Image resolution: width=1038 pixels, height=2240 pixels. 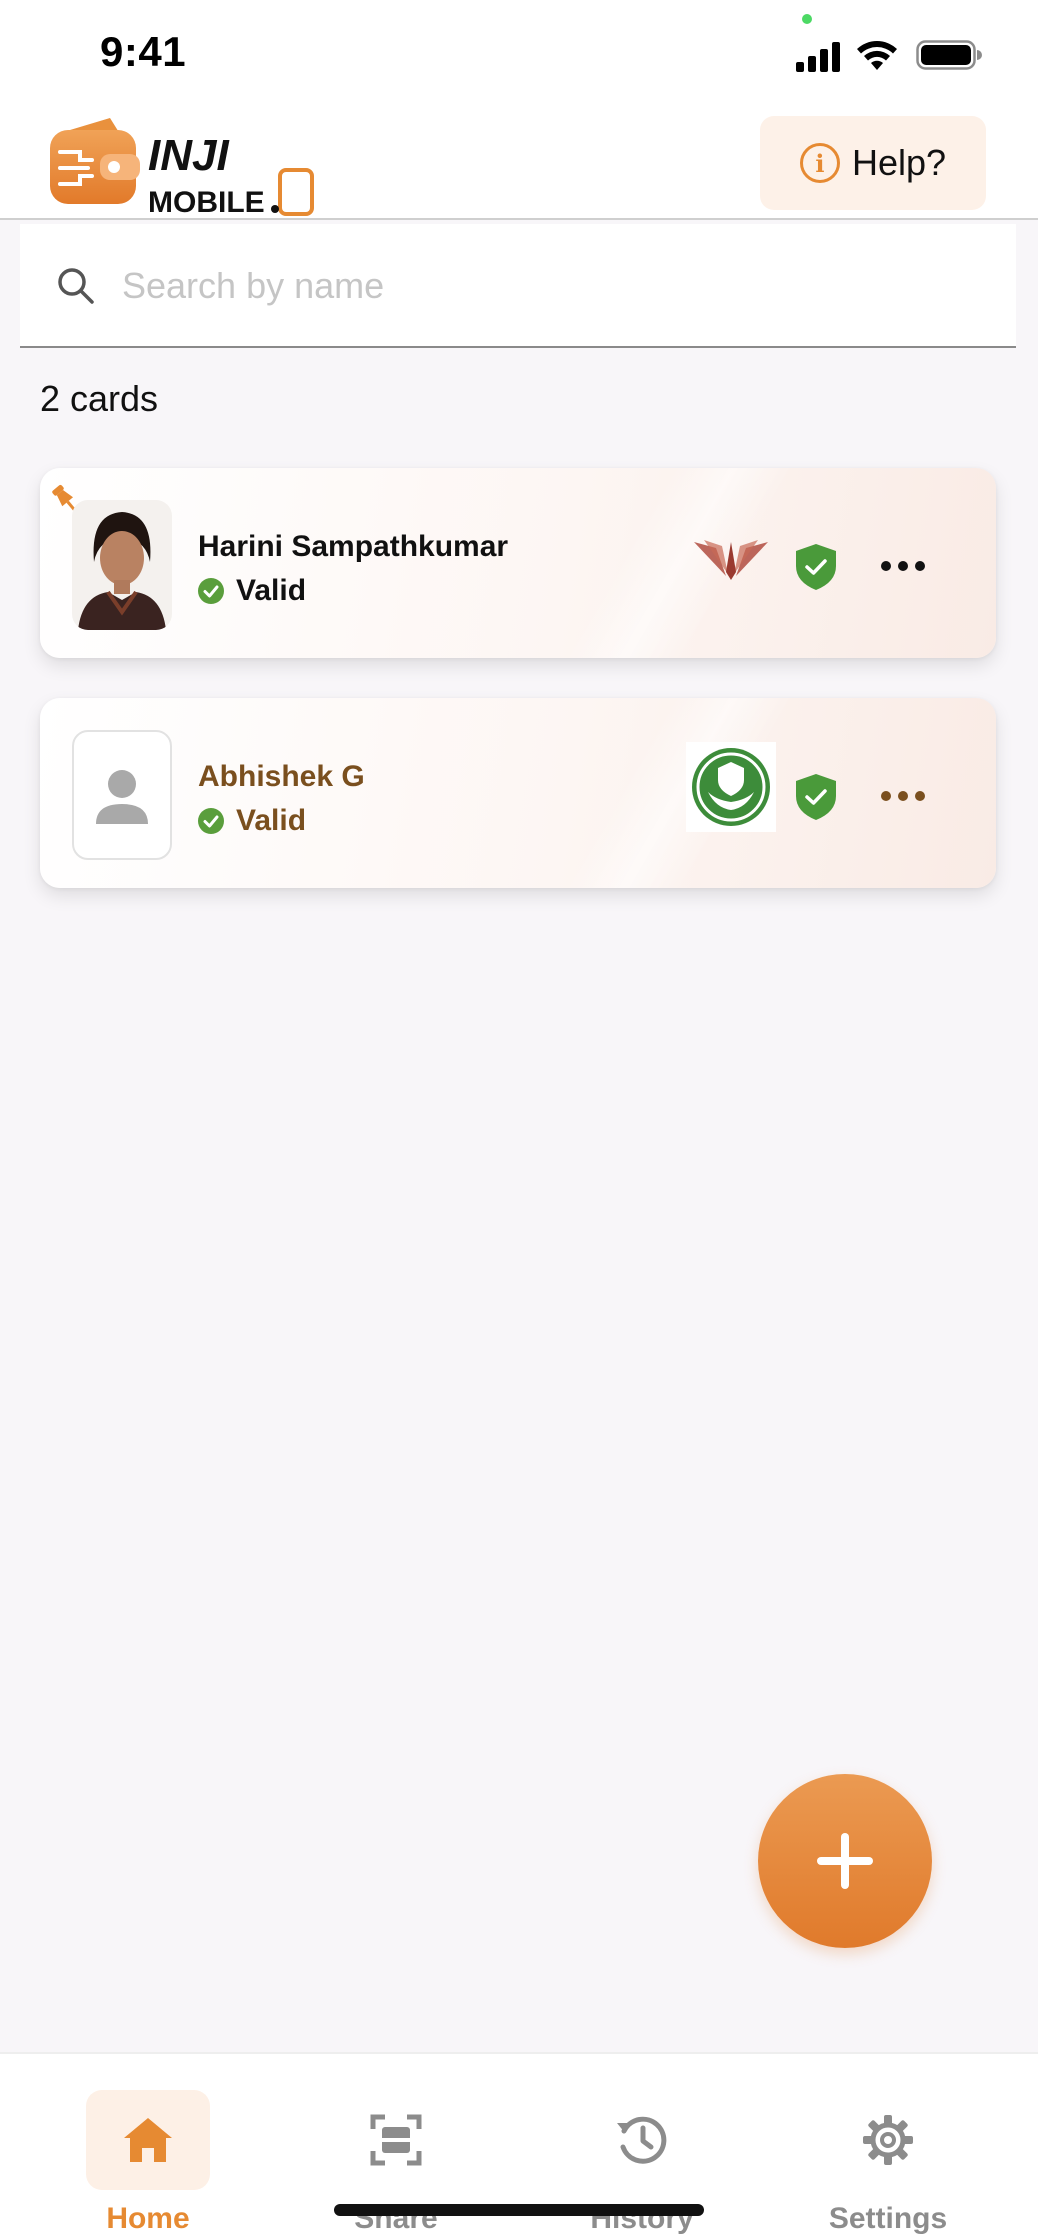 What do you see at coordinates (99, 398) in the screenshot?
I see `card-count: 2 cards` at bounding box center [99, 398].